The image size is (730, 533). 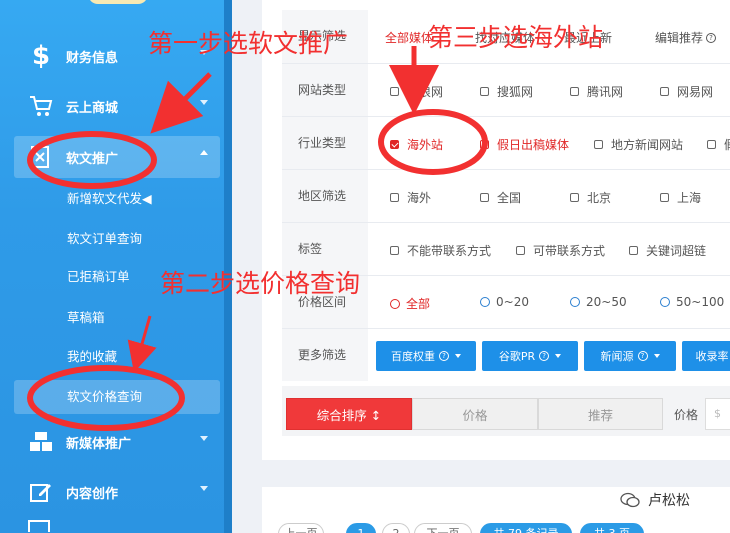 I want to click on option-label: 假, so click(x=727, y=144).